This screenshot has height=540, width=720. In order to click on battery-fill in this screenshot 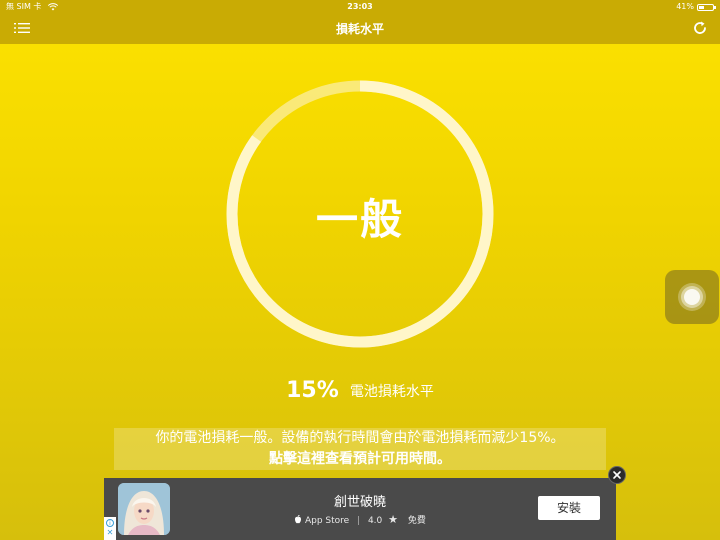, I will do `click(702, 7)`.